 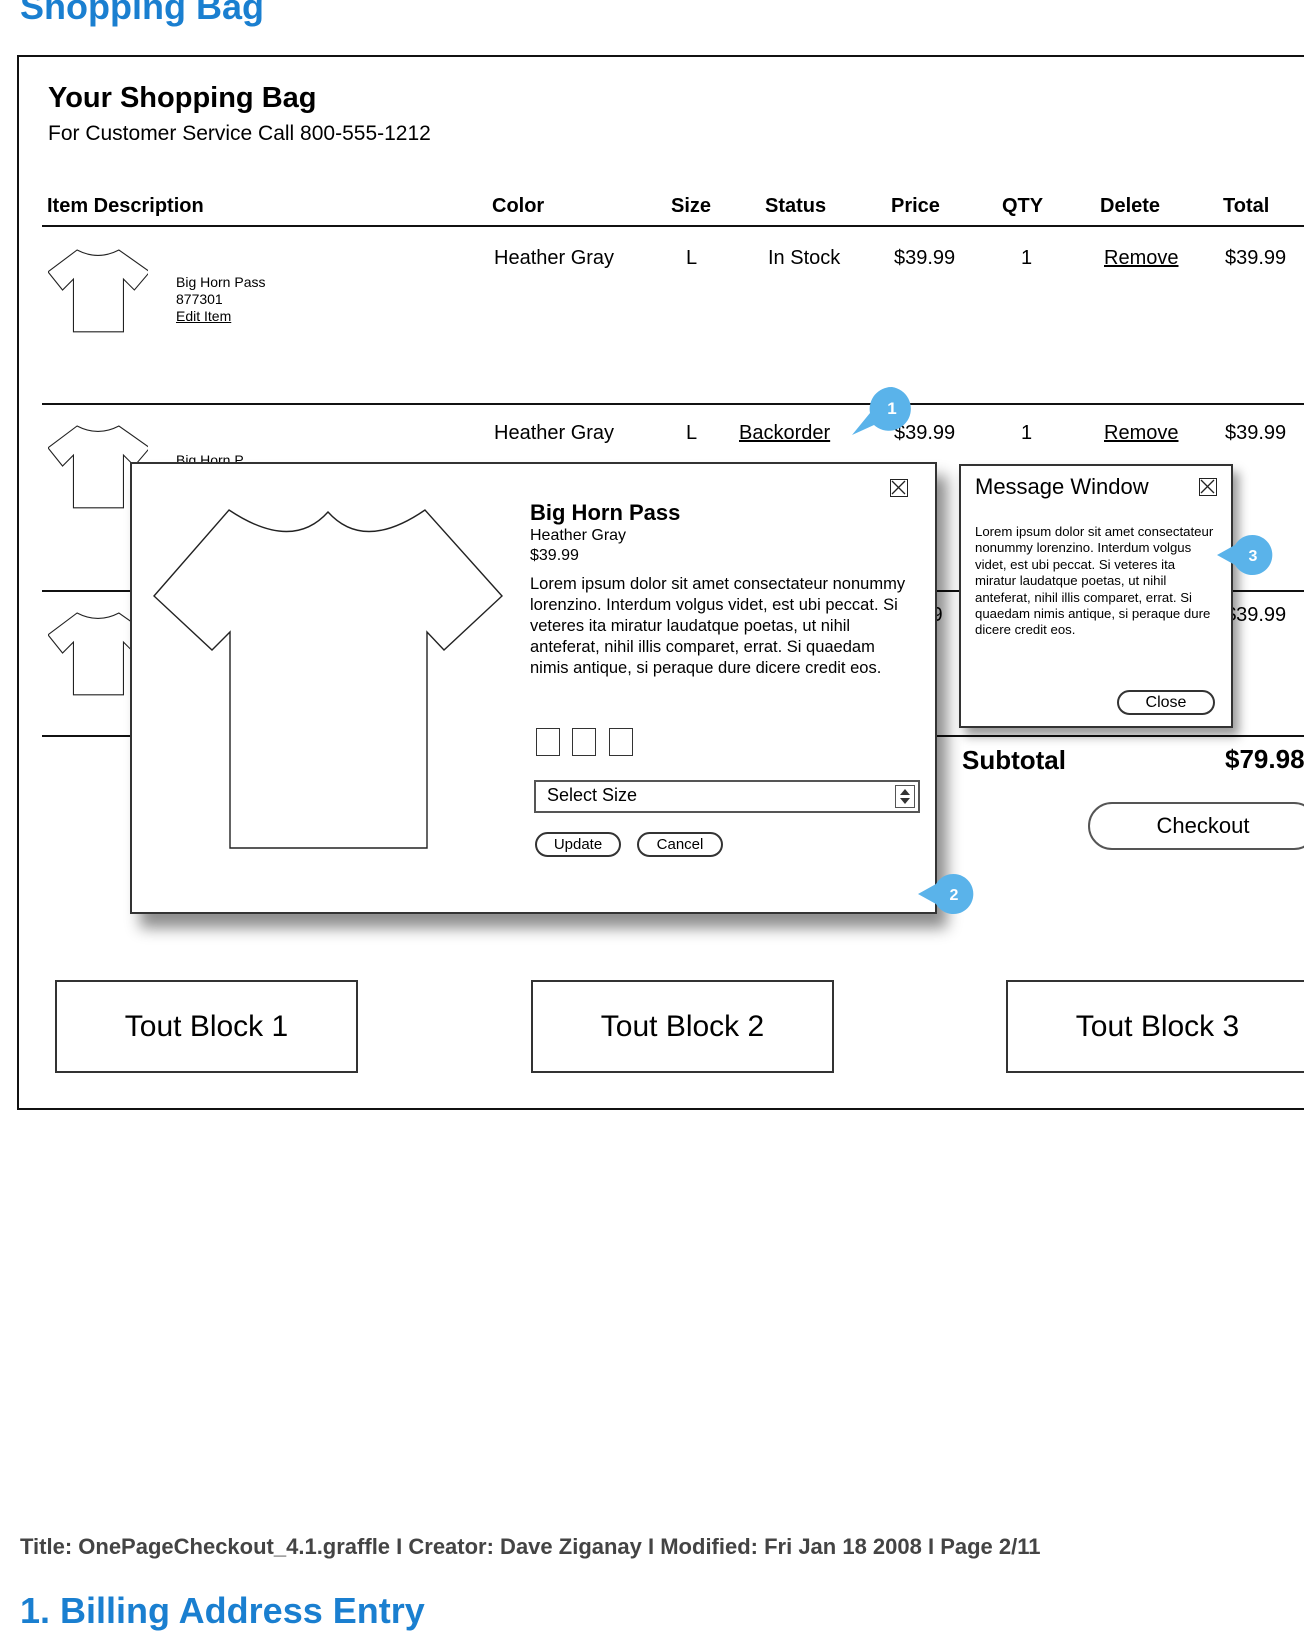 What do you see at coordinates (203, 316) in the screenshot?
I see `edit-item-link: Edit Item` at bounding box center [203, 316].